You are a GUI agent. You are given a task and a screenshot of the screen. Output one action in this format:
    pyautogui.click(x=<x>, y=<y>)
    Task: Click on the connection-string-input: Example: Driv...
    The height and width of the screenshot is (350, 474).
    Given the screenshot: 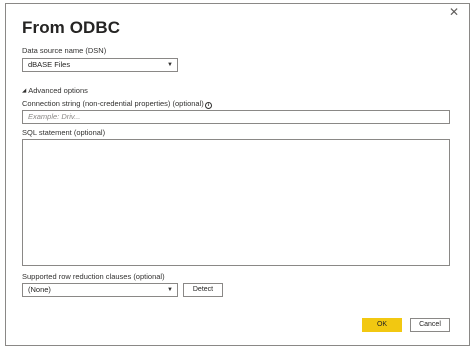 What is the action you would take?
    pyautogui.click(x=236, y=117)
    